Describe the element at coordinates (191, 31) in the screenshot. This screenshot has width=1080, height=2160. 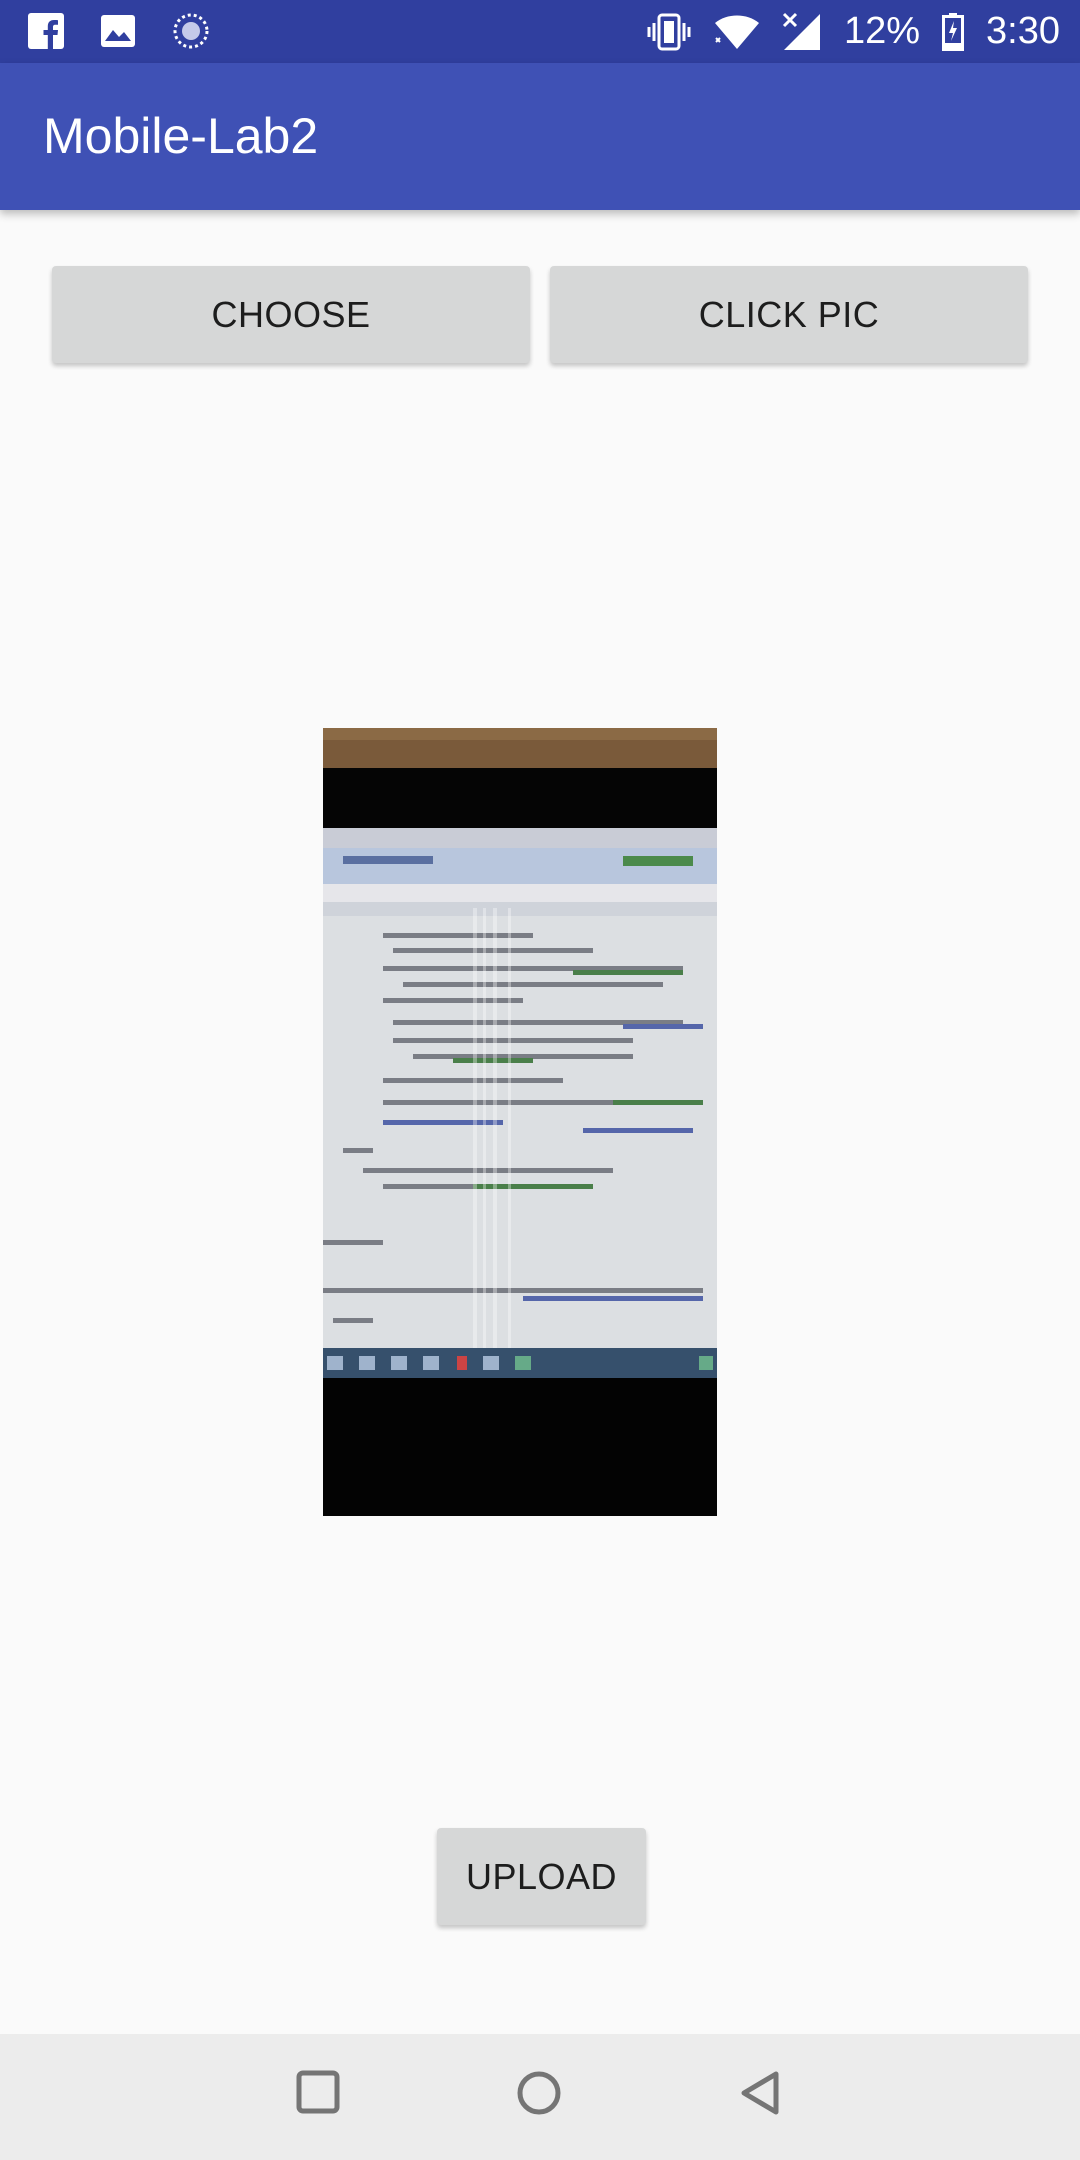
I see `sync-icon` at that location.